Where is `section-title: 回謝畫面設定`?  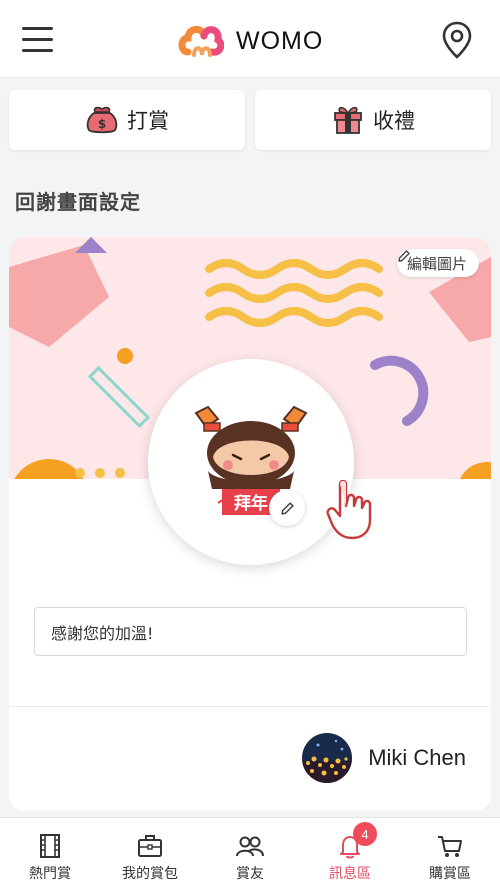
section-title: 回謝畫面設定 is located at coordinates (78, 202).